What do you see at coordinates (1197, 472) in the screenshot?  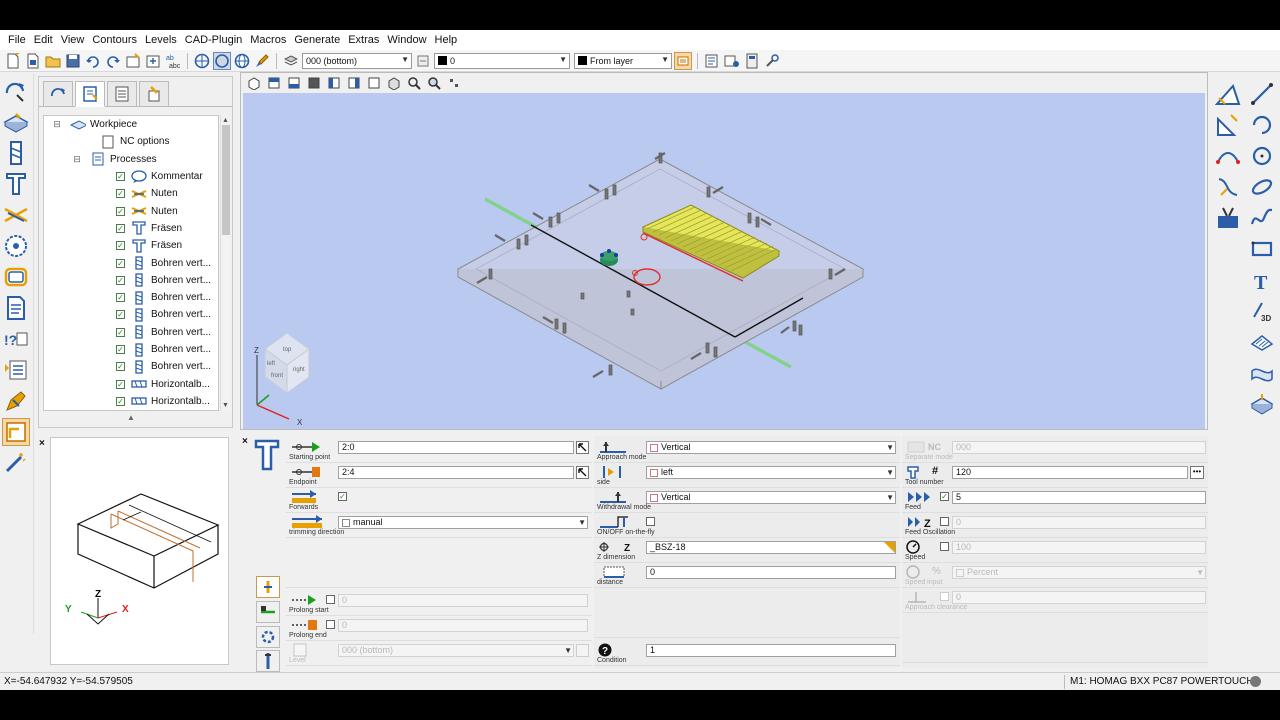 I see `browse-tool-button: •••` at bounding box center [1197, 472].